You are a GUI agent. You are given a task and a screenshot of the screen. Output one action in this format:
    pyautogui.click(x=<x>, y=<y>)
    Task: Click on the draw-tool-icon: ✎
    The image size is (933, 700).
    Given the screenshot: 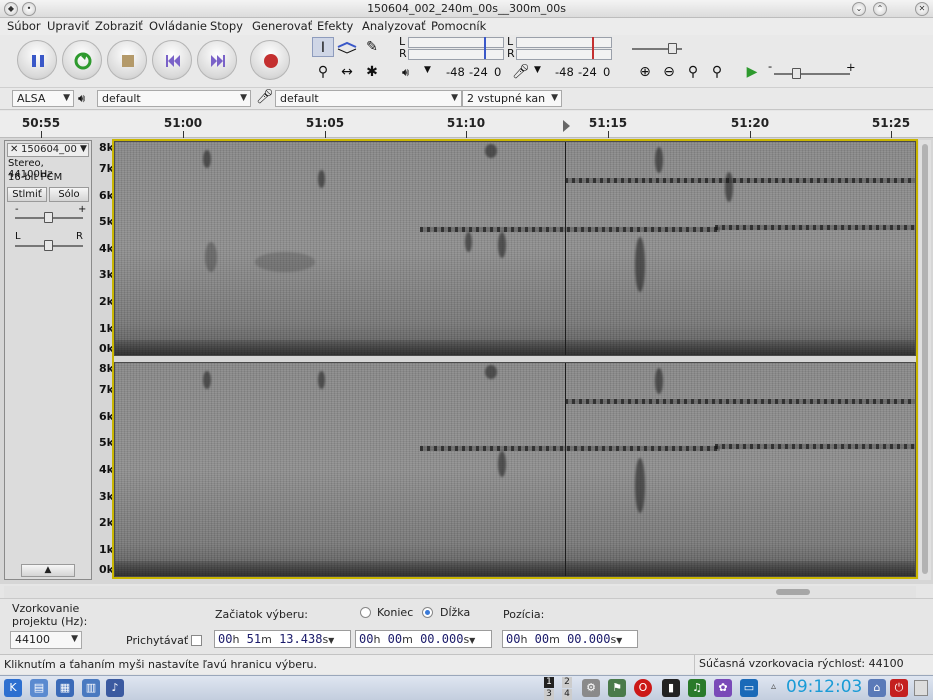 What is the action you would take?
    pyautogui.click(x=372, y=47)
    